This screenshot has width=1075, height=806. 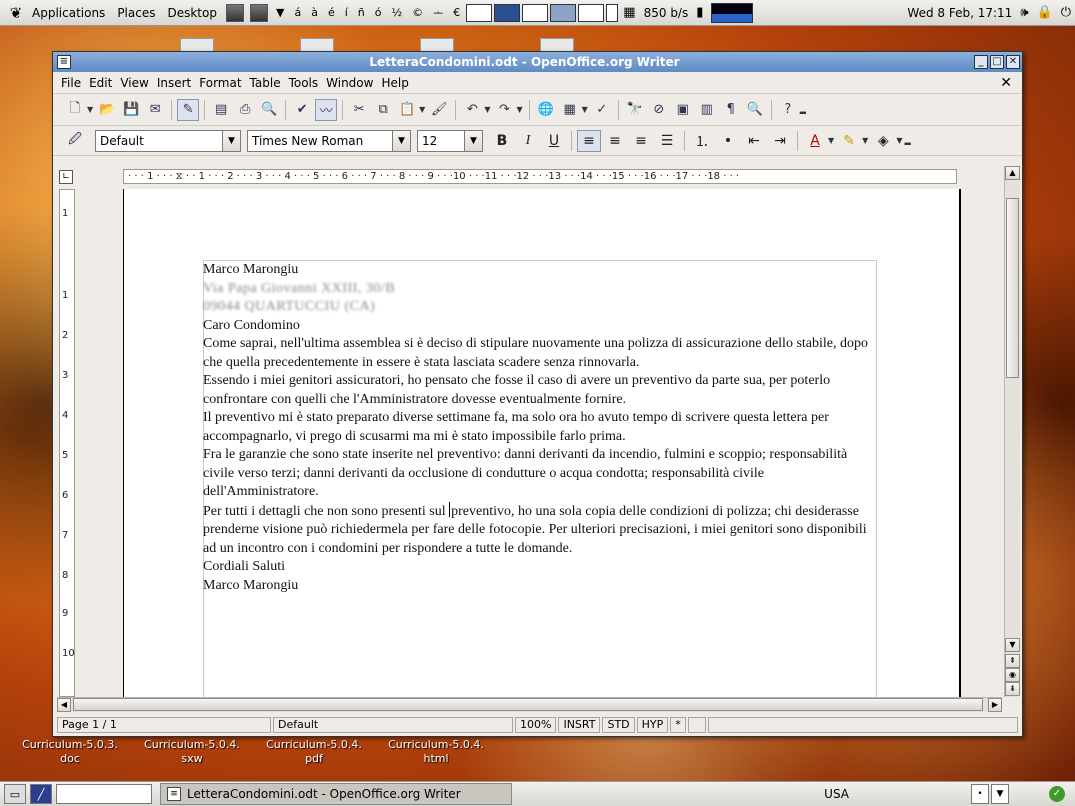 What do you see at coordinates (15, 794) in the screenshot?
I see `show-desktop-icon: ▭` at bounding box center [15, 794].